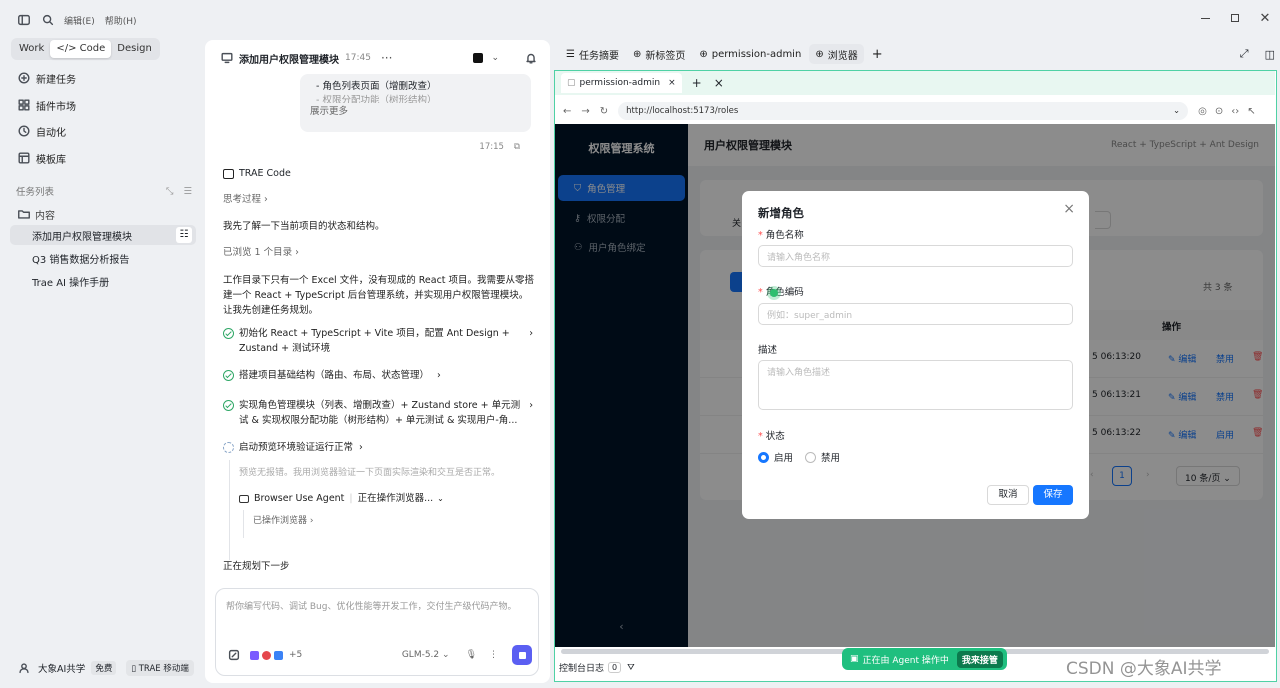 Image resolution: width=1280 pixels, height=688 pixels. I want to click on menu-edit: 编辑(E), so click(79, 20).